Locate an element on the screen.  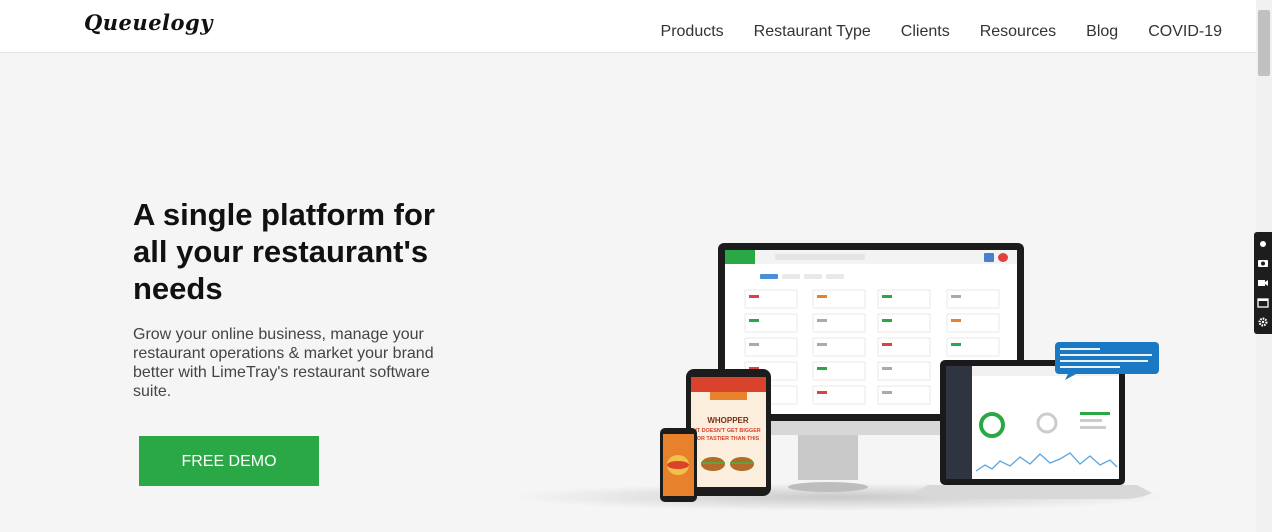
ad-line3: OR TASTIER THAN THIS is located at coordinates (728, 439).